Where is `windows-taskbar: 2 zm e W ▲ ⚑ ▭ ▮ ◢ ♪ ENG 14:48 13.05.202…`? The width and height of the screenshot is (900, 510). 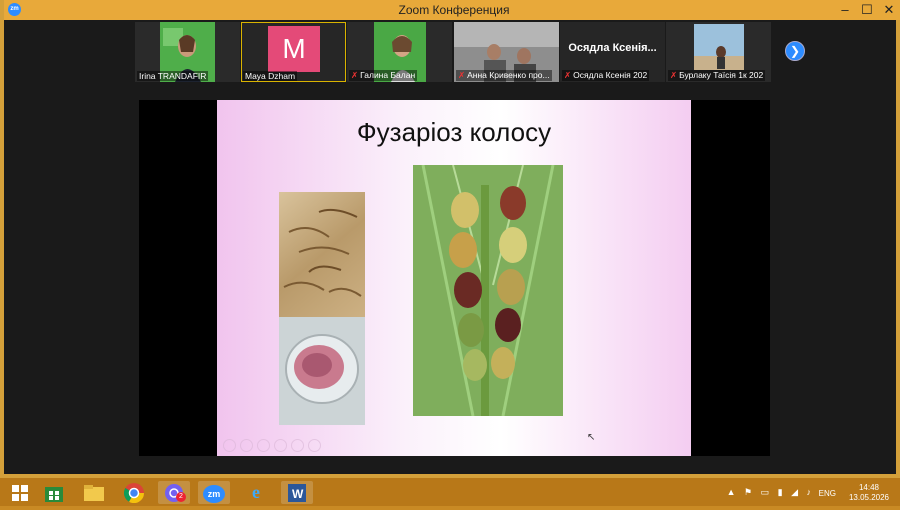 windows-taskbar: 2 zm e W ▲ ⚑ ▭ ▮ ◢ ♪ ENG 14:48 13.05.202… is located at coordinates (450, 492).